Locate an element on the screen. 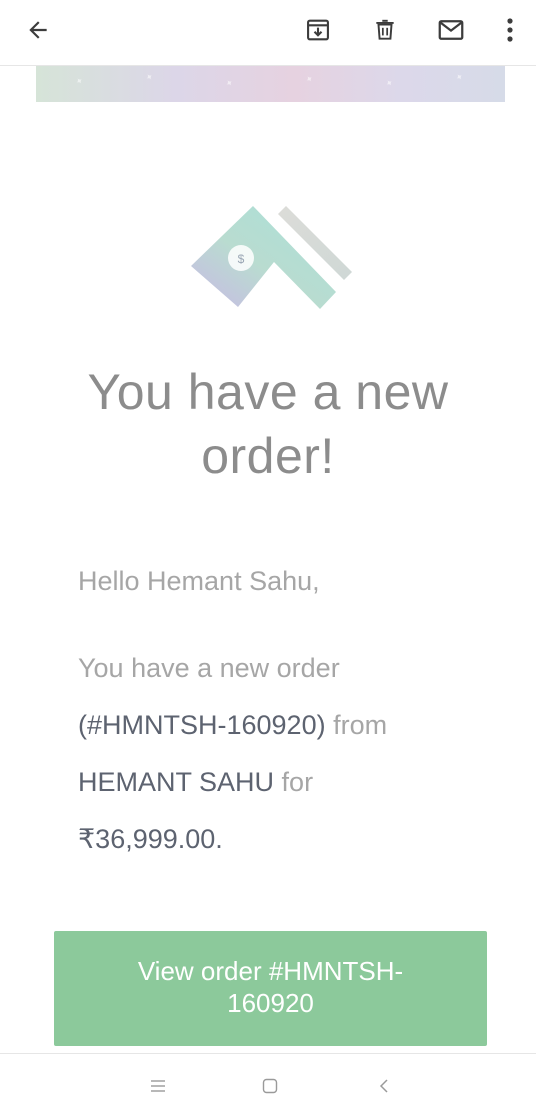 This screenshot has width=536, height=1118. mail-icon is located at coordinates (451, 30).